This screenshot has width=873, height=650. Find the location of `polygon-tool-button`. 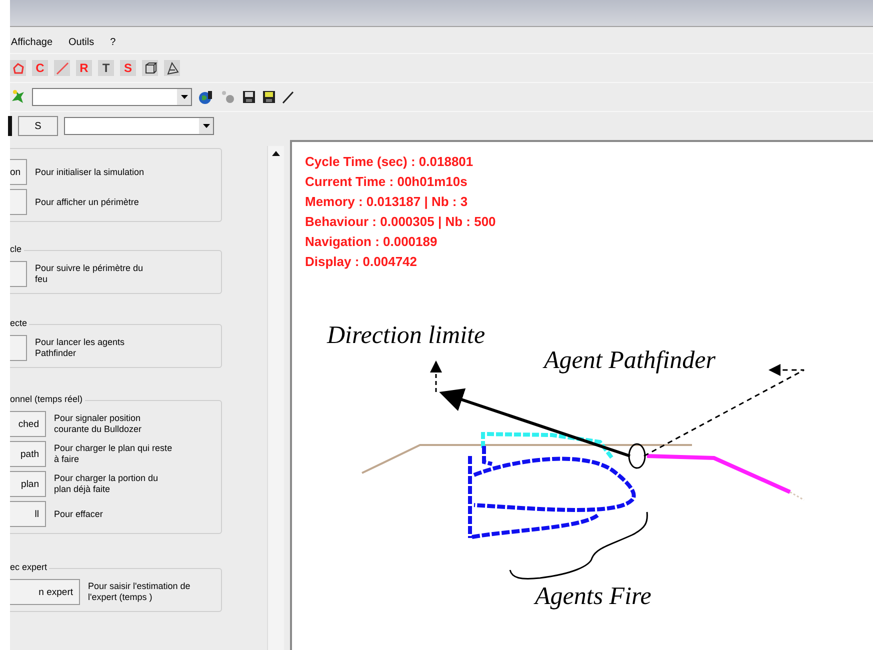

polygon-tool-button is located at coordinates (18, 68).